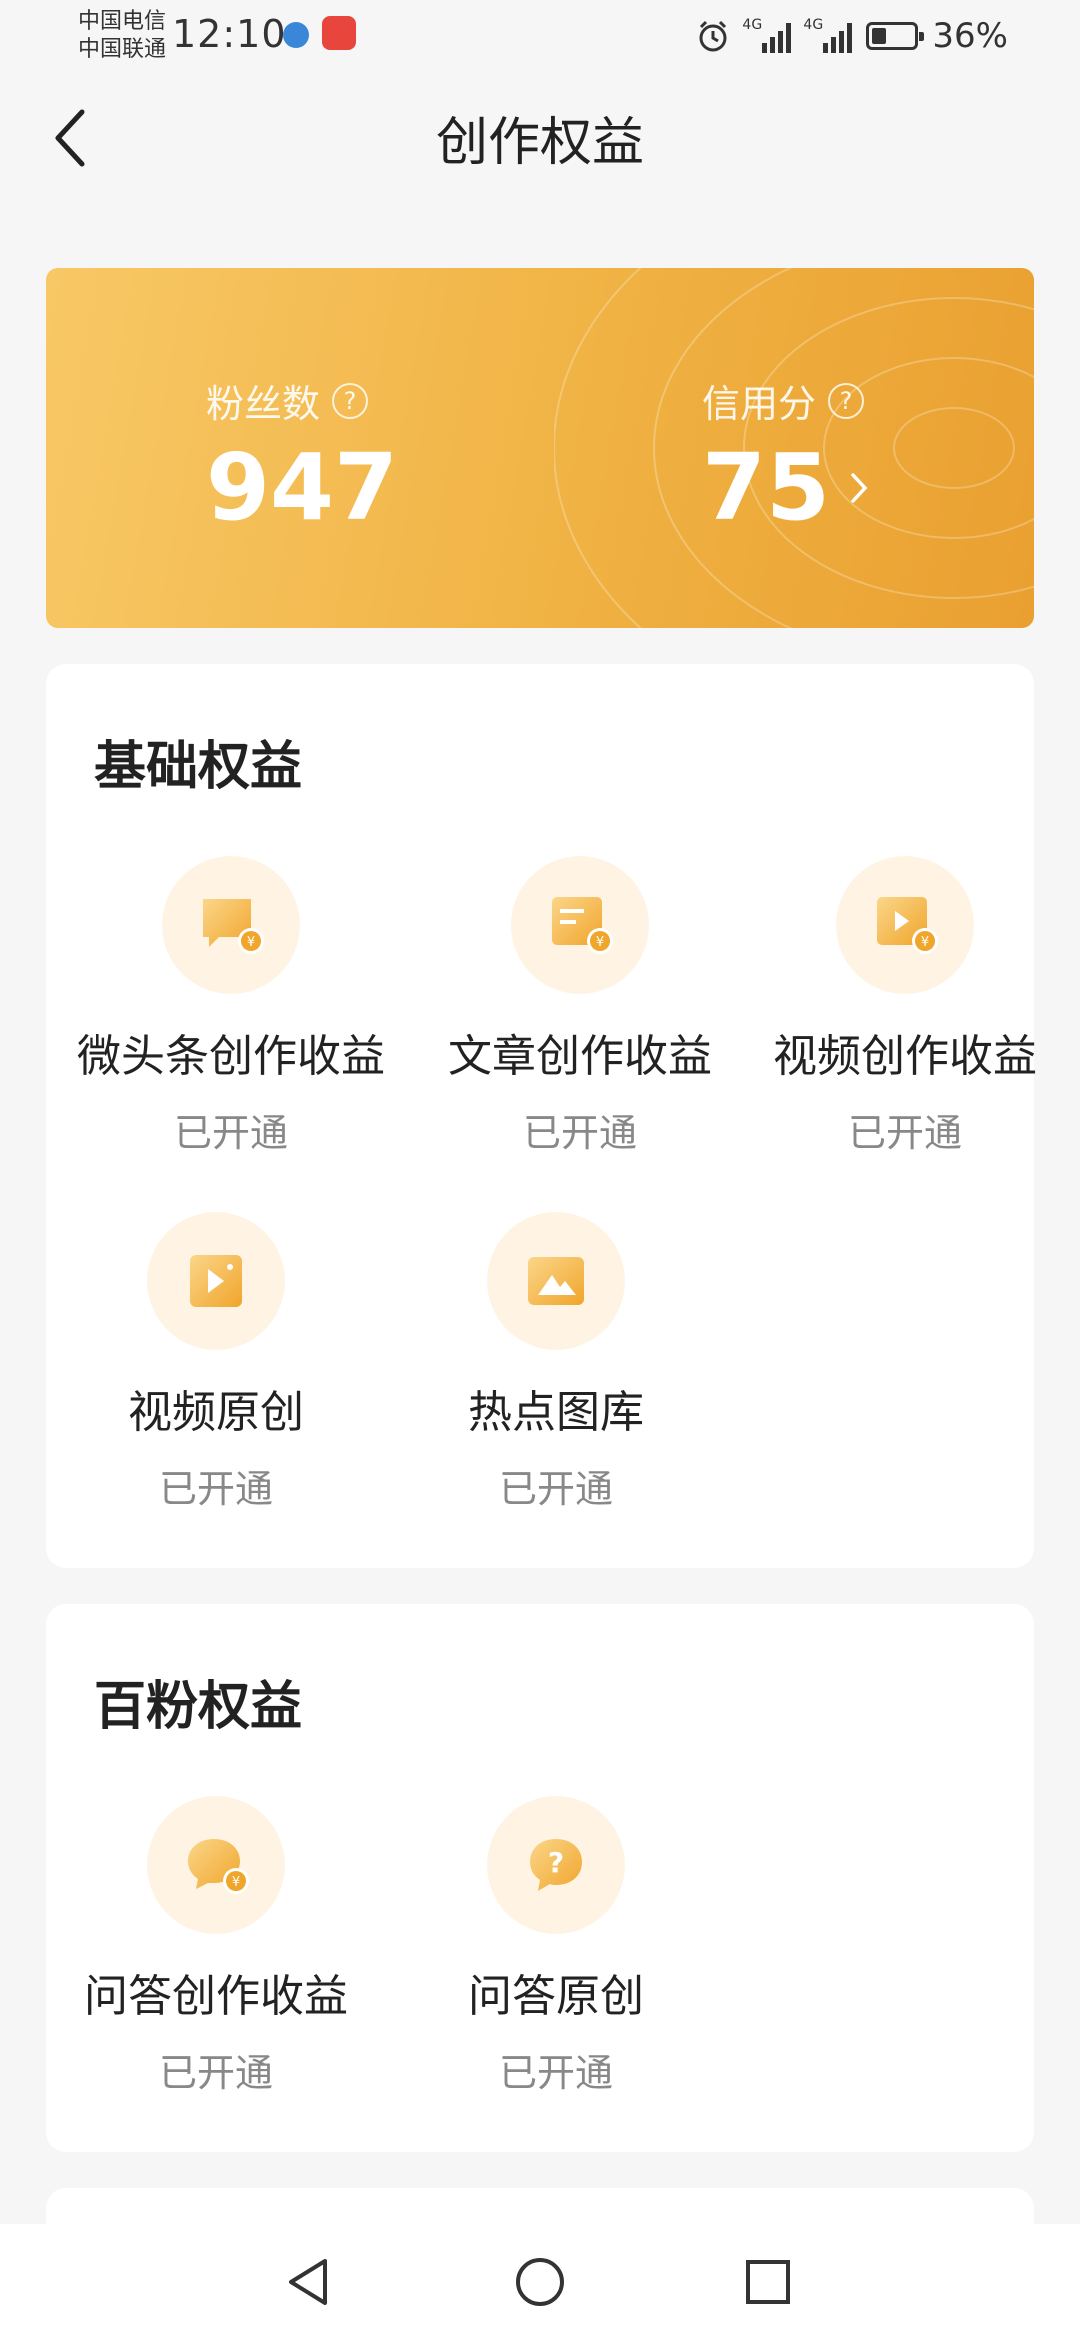 This screenshot has height=2340, width=1080. What do you see at coordinates (229, 34) in the screenshot?
I see `status-time: 12:10` at bounding box center [229, 34].